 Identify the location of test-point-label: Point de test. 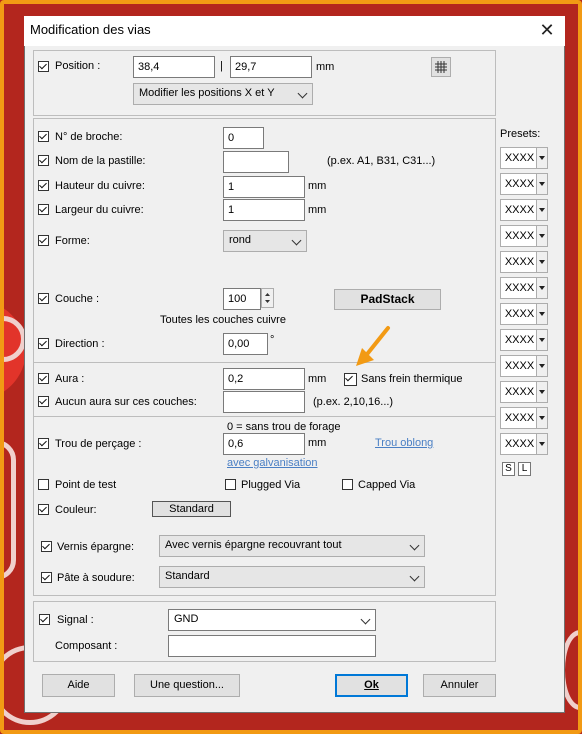
(86, 485).